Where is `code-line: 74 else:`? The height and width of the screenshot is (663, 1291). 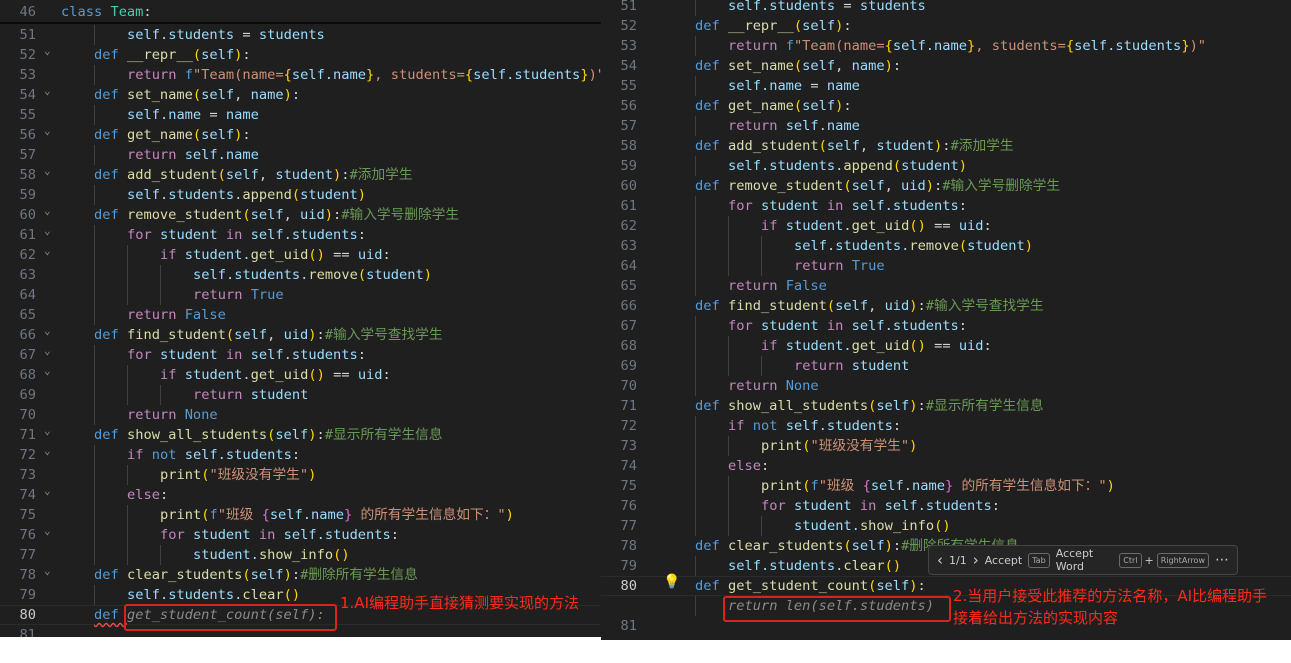 code-line: 74 else: is located at coordinates (946, 466).